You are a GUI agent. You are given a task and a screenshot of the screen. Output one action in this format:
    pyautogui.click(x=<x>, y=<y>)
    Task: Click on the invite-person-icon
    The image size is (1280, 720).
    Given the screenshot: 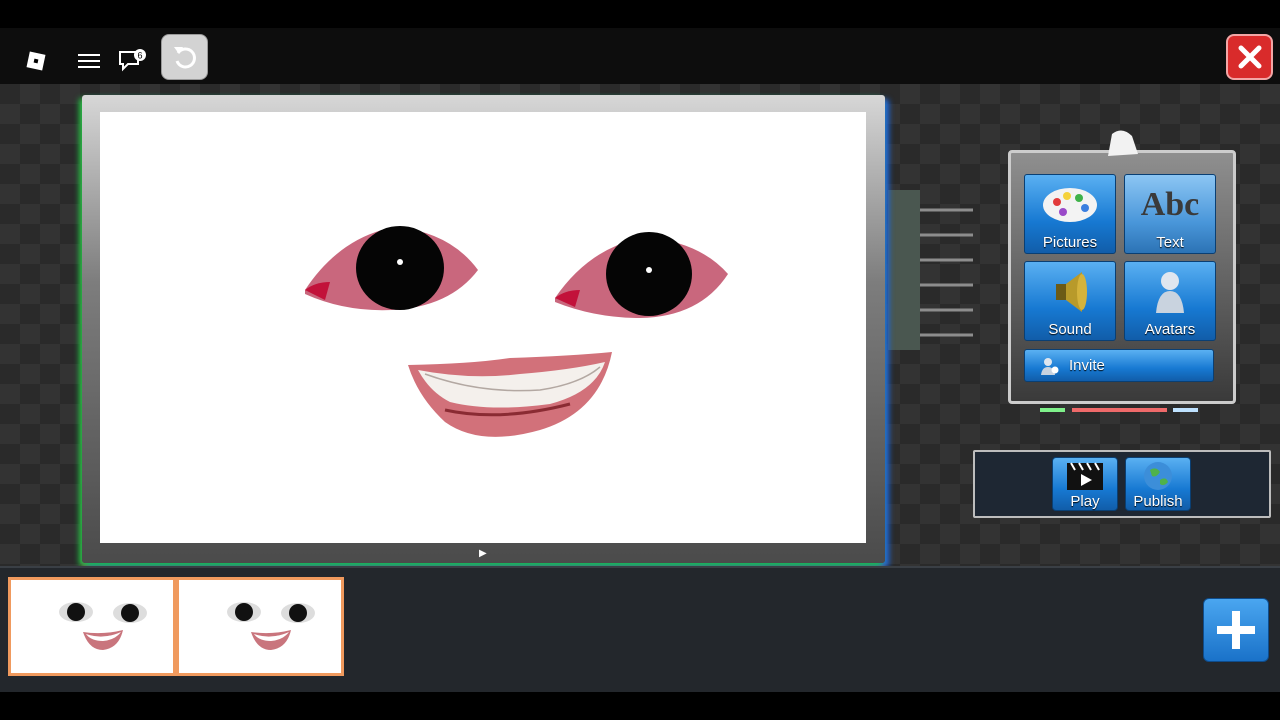 What is the action you would take?
    pyautogui.click(x=1050, y=366)
    